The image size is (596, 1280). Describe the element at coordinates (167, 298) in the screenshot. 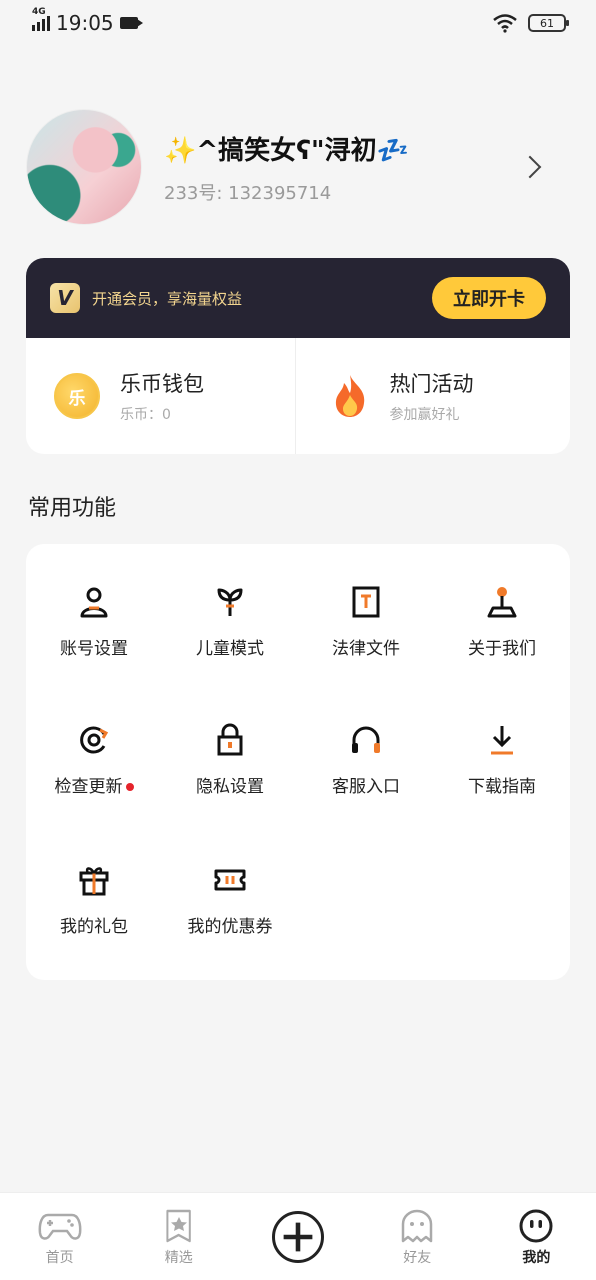

I see `vip-promo-text: 开通会员，享海量权益` at that location.